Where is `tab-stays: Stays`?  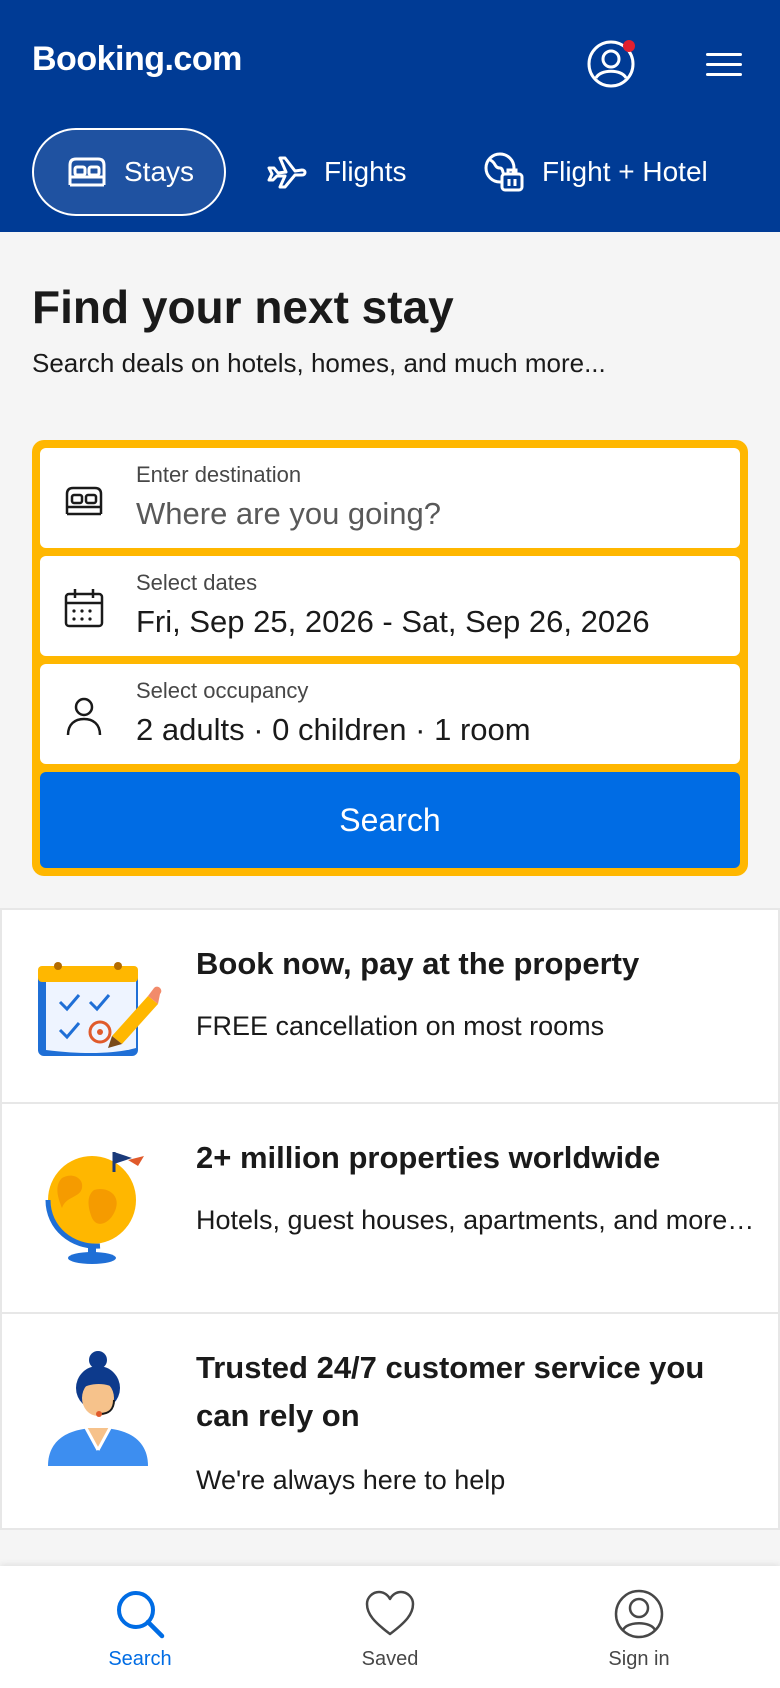 tab-stays: Stays is located at coordinates (129, 172).